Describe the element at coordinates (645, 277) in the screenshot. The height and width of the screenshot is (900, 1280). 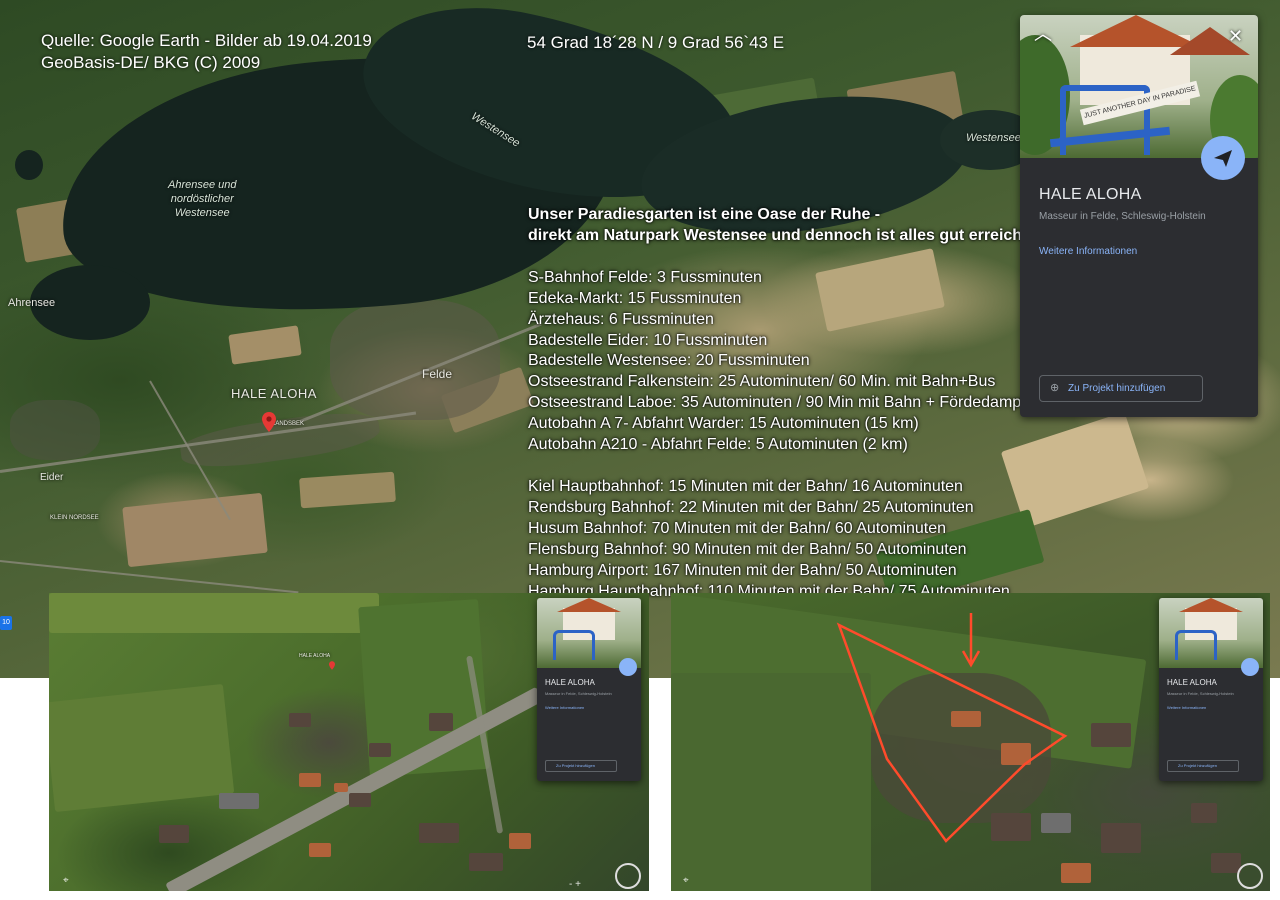
I see `distance-item: S-Bahnhof Felde: 3 Fussminuten` at that location.